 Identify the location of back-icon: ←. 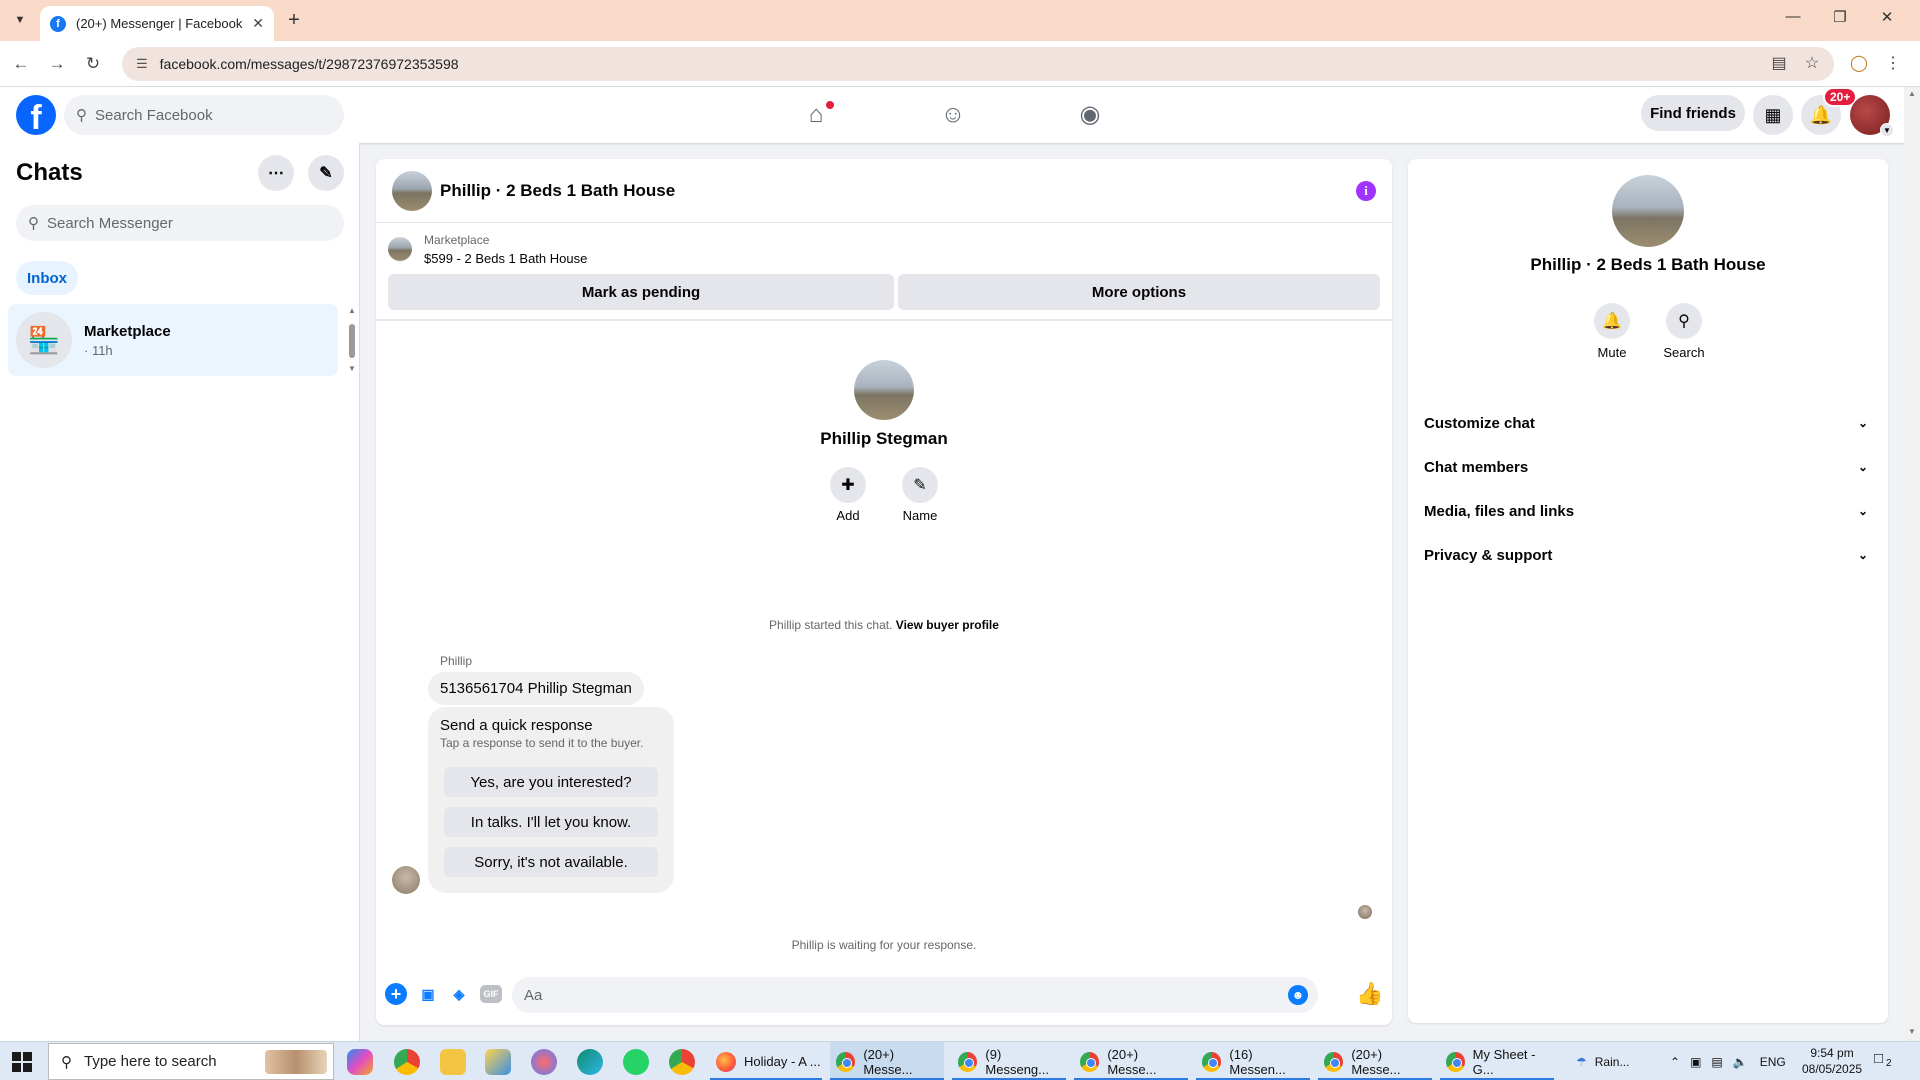
(21, 64).